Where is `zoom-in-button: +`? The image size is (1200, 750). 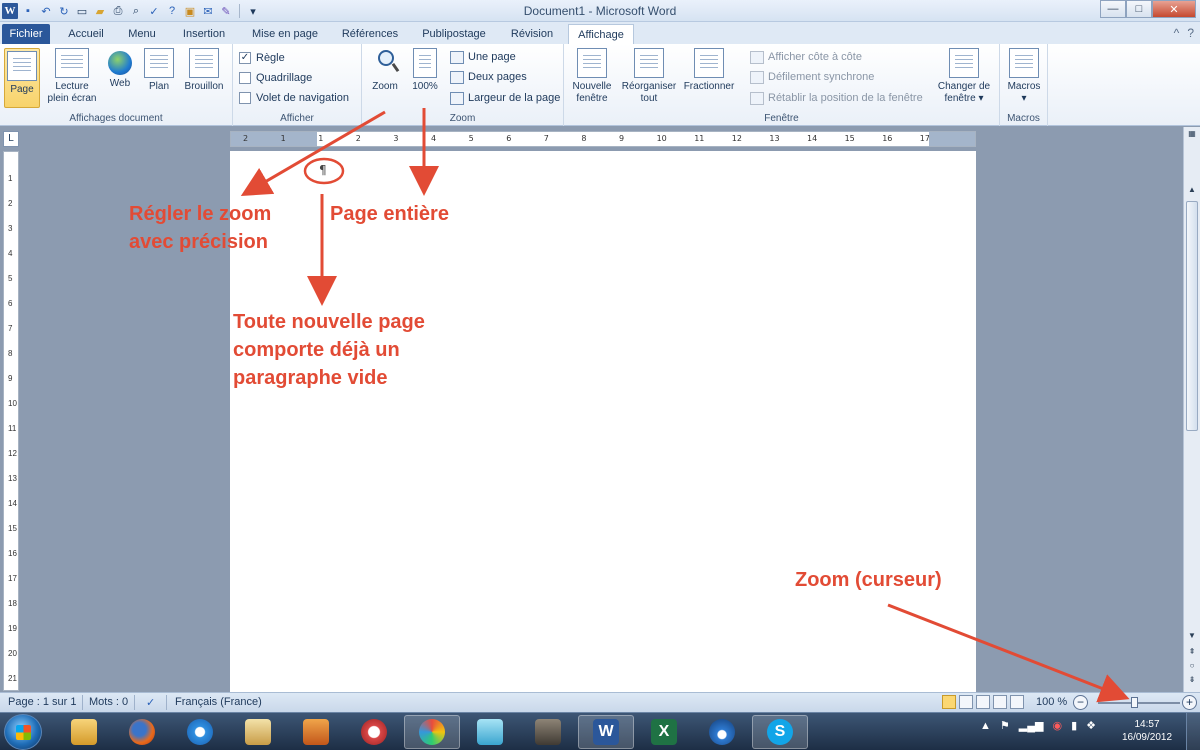
zoom-in-button: + is located at coordinates (1189, 702).